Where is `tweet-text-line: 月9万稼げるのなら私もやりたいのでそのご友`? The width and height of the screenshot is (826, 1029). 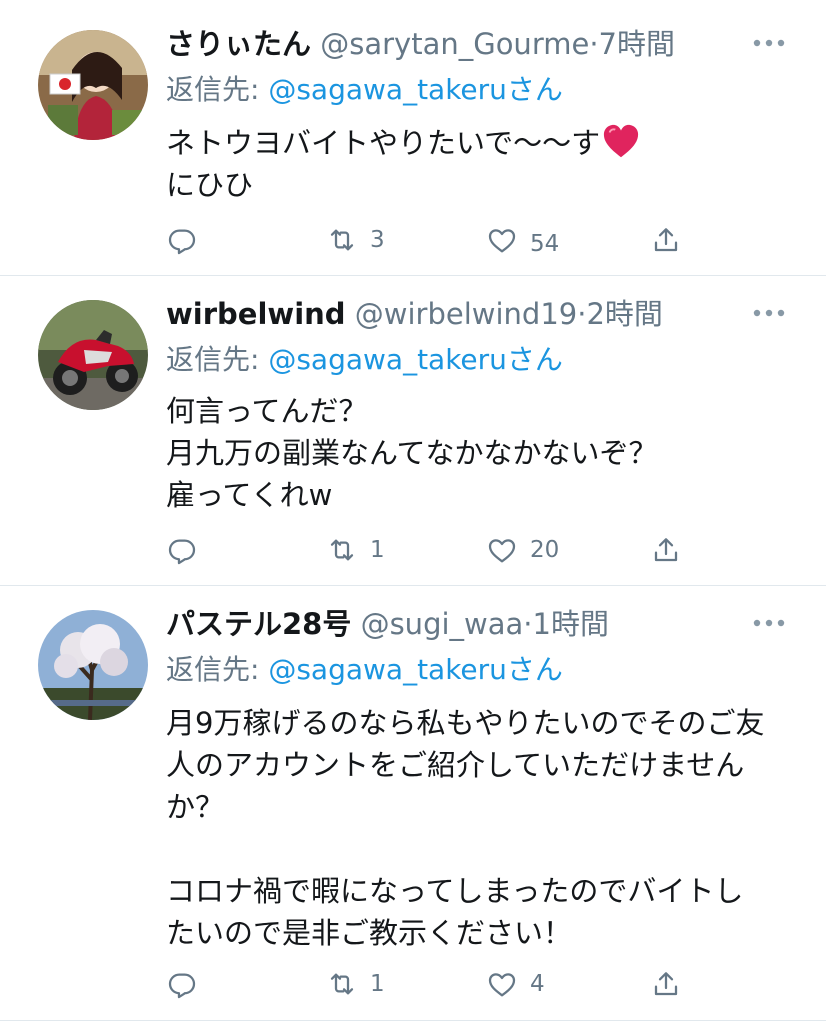 tweet-text-line: 月9万稼げるのなら私もやりたいのでそのご友 is located at coordinates (465, 723).